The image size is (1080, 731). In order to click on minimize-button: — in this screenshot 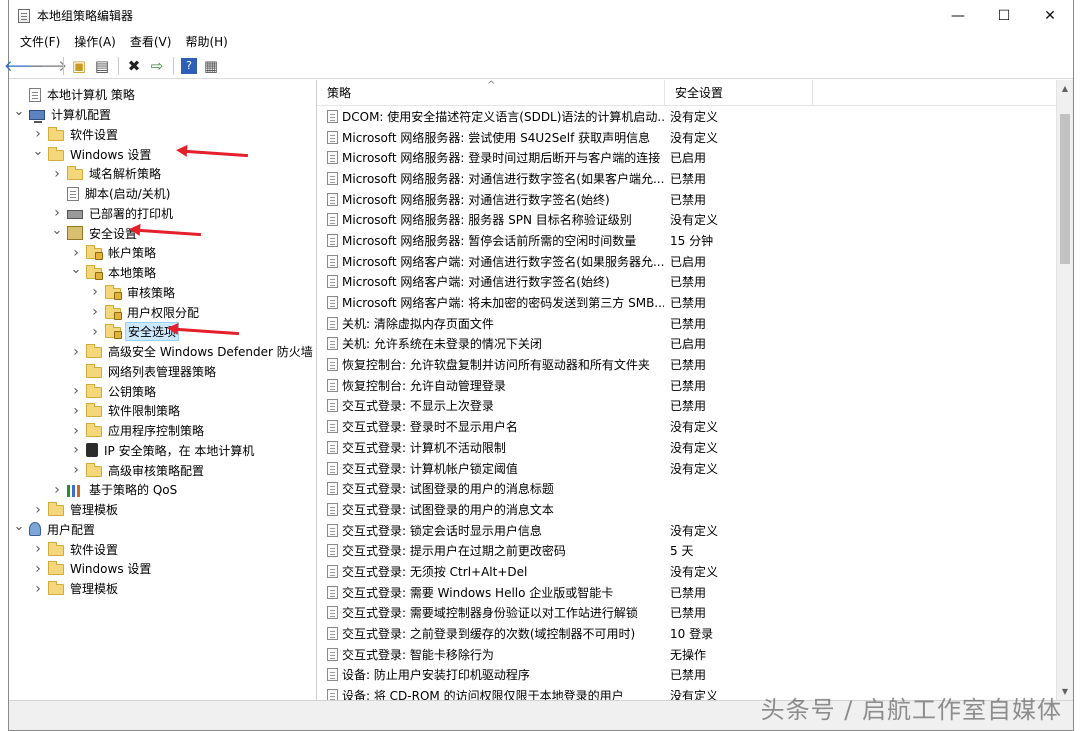, I will do `click(958, 15)`.